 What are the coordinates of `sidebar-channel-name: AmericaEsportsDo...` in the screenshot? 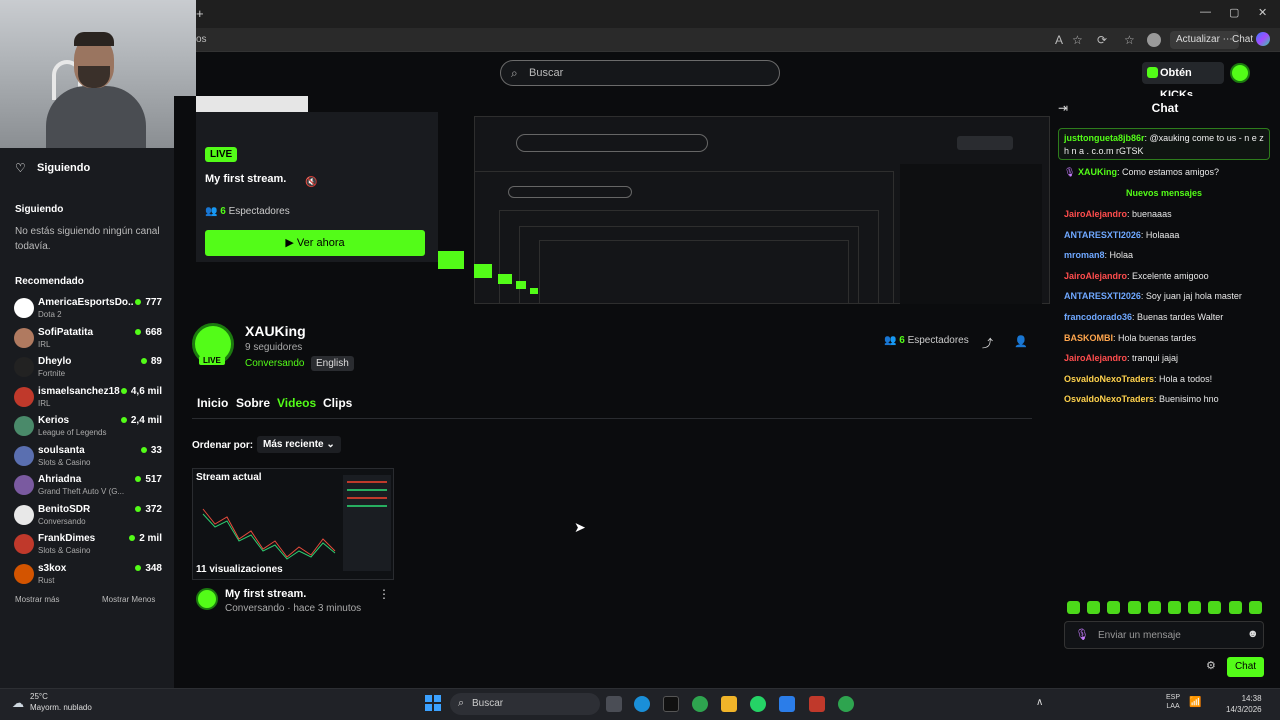 It's located at (86, 302).